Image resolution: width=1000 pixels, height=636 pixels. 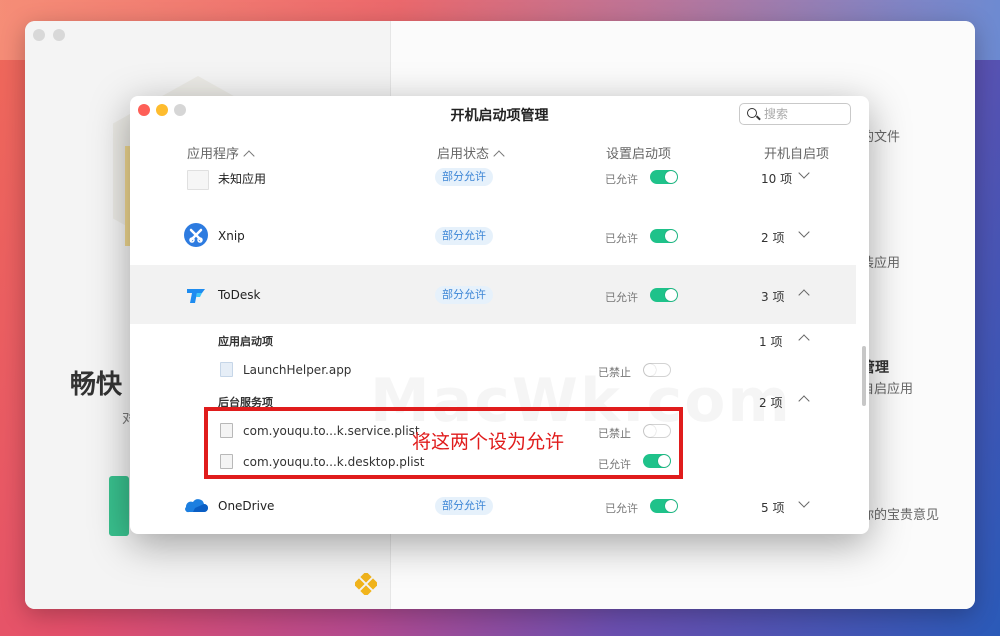 I want to click on column-header-status: 启用状态, so click(x=471, y=152).